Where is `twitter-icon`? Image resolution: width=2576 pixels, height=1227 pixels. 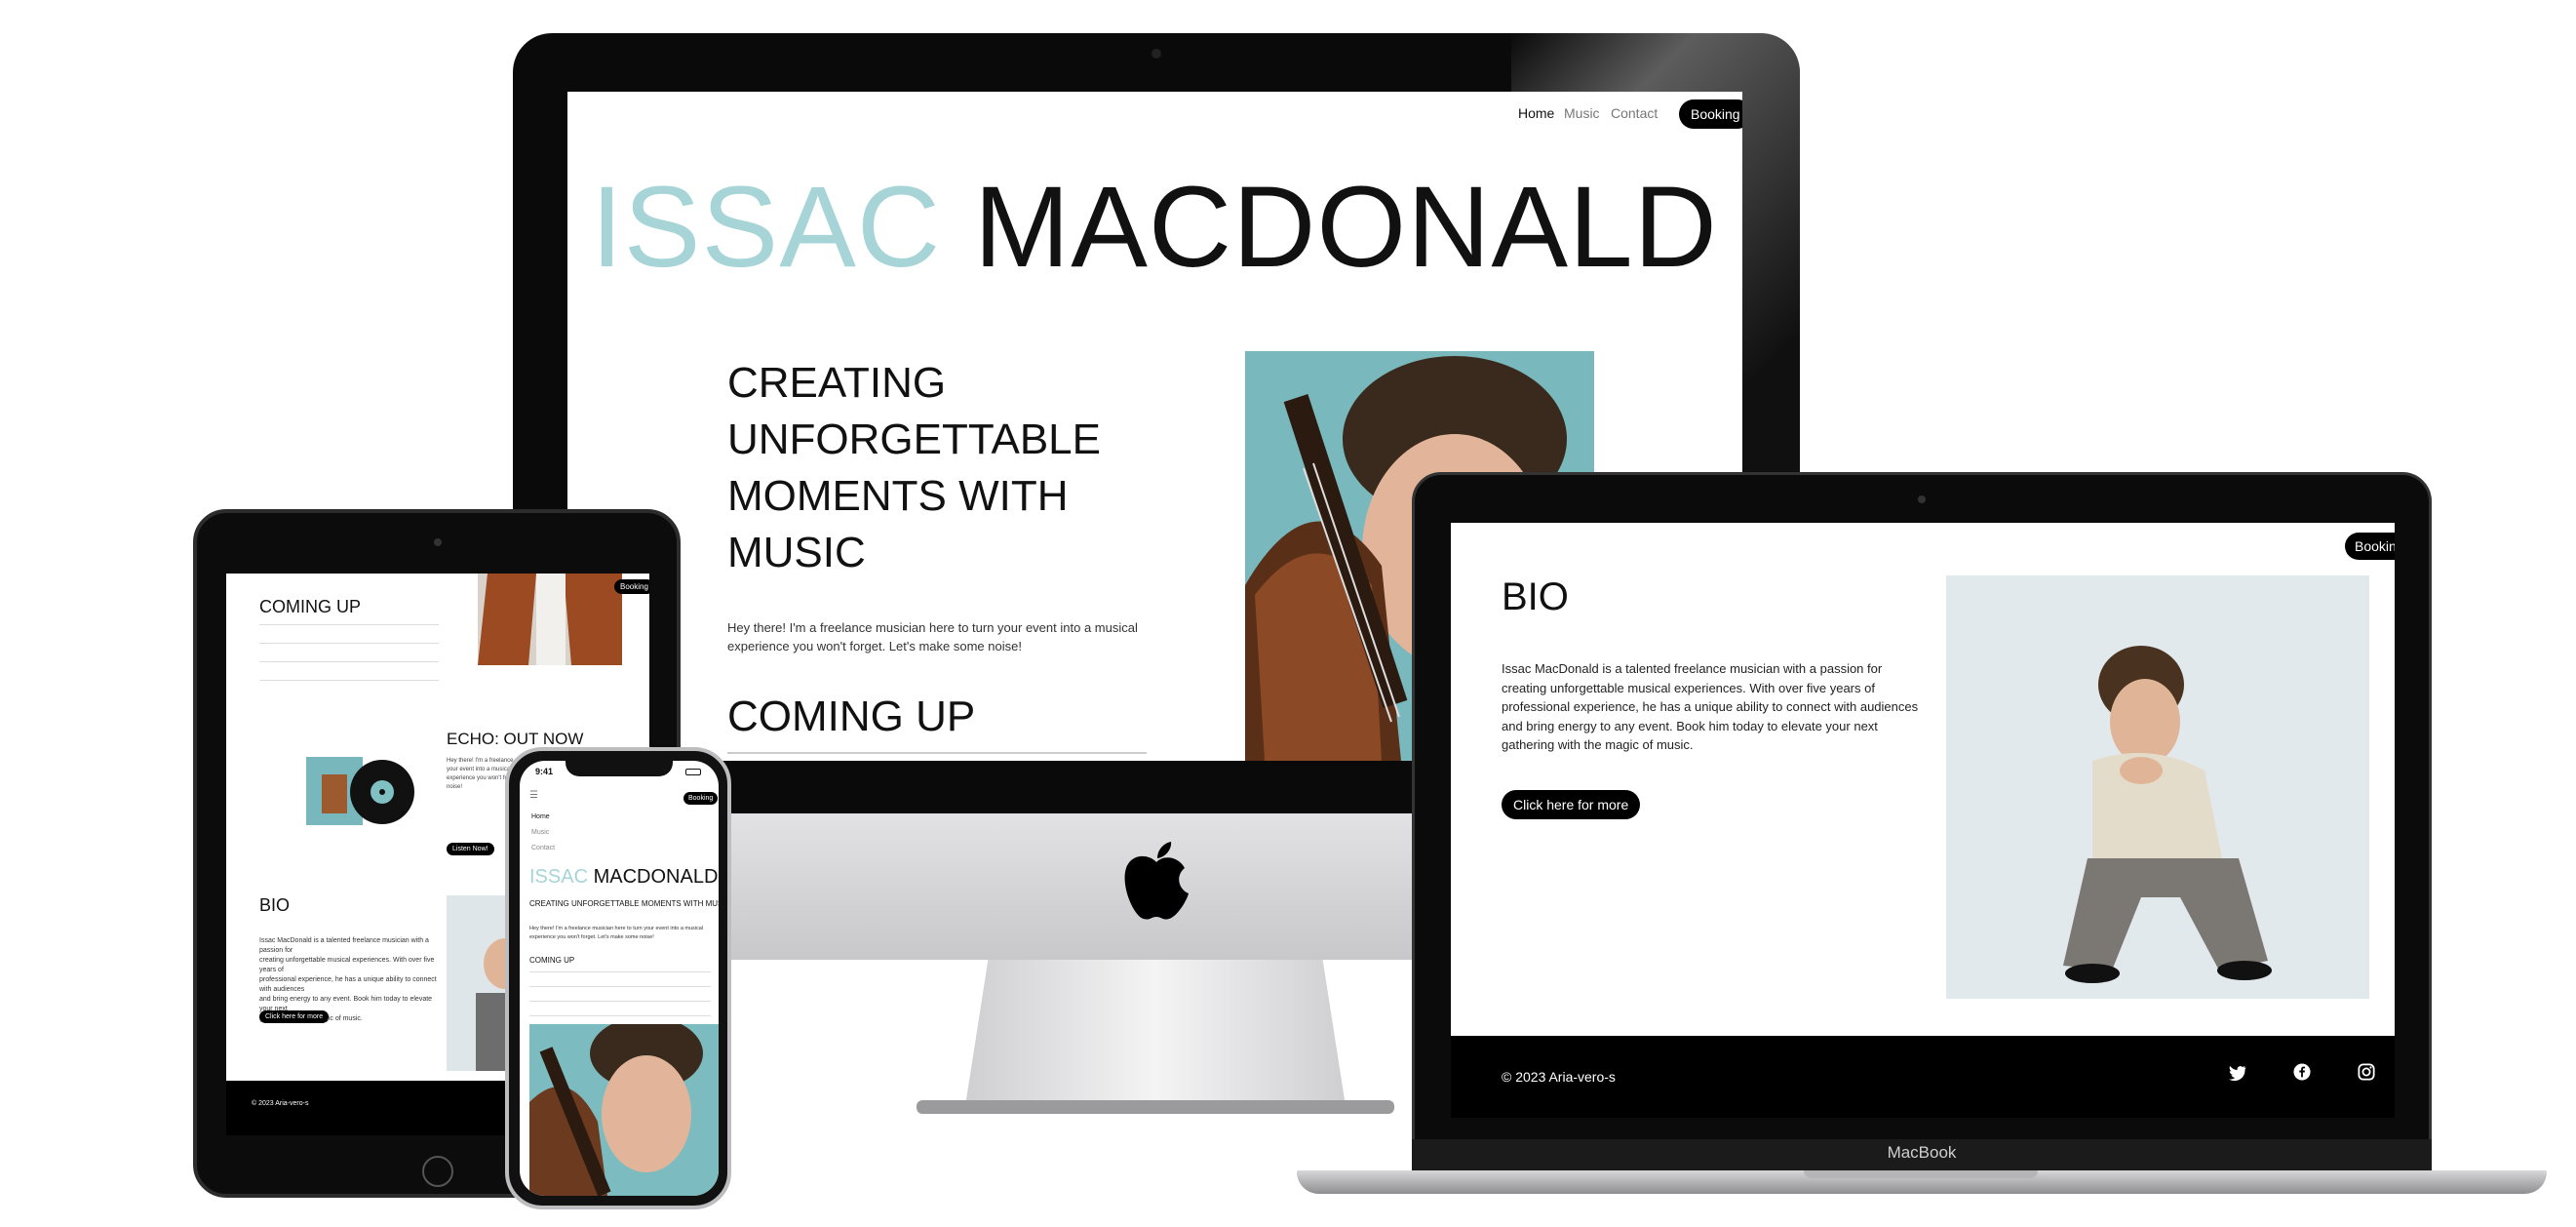
twitter-icon is located at coordinates (2237, 1075).